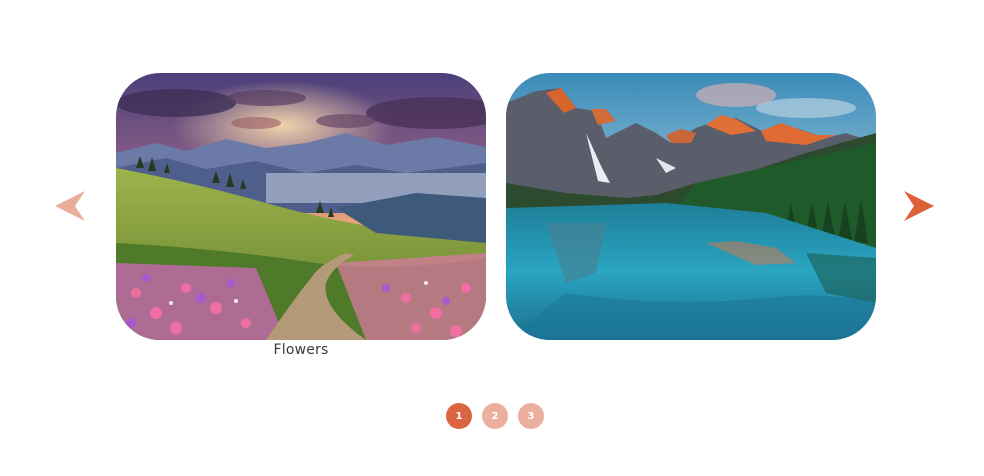 The image size is (984, 476). Describe the element at coordinates (459, 416) in the screenshot. I see `pagination-dot-1: 1` at that location.